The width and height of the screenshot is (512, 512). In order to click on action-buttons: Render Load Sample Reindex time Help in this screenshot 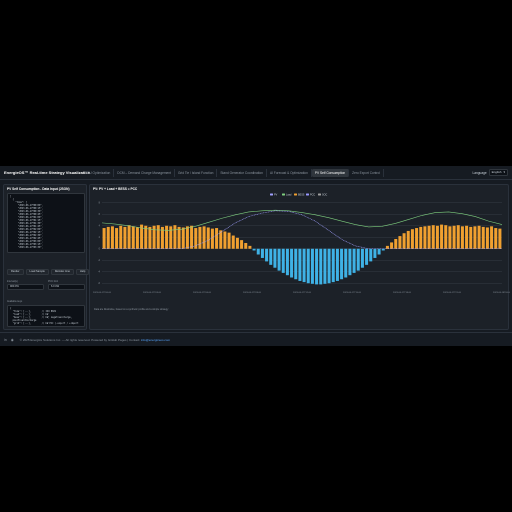, I will do `click(48, 272)`.